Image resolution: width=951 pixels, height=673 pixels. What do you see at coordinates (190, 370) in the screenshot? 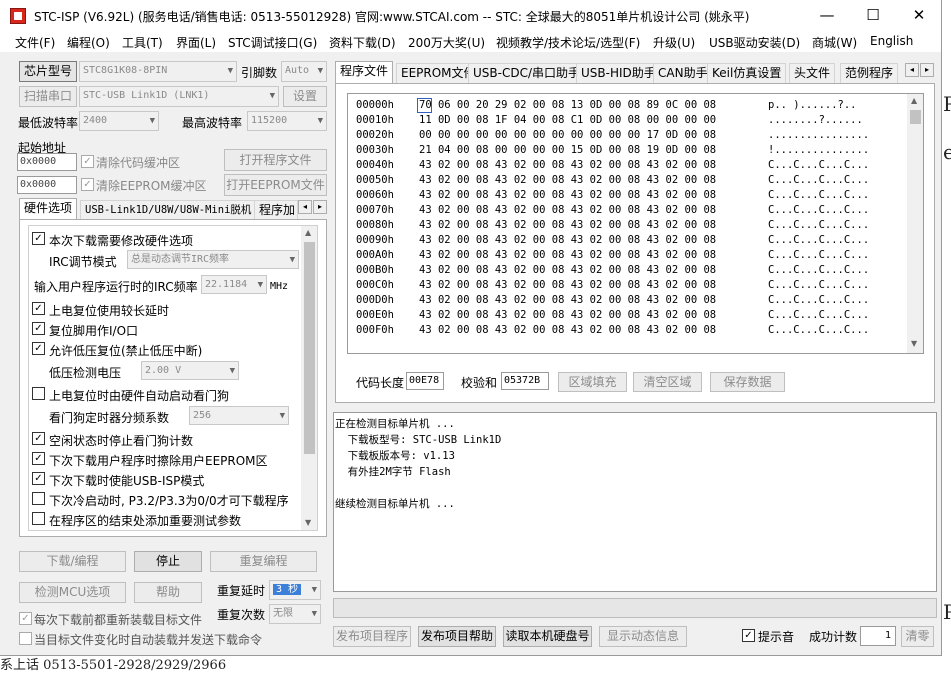
I see `lvd-select: 2.00 V ▼` at bounding box center [190, 370].